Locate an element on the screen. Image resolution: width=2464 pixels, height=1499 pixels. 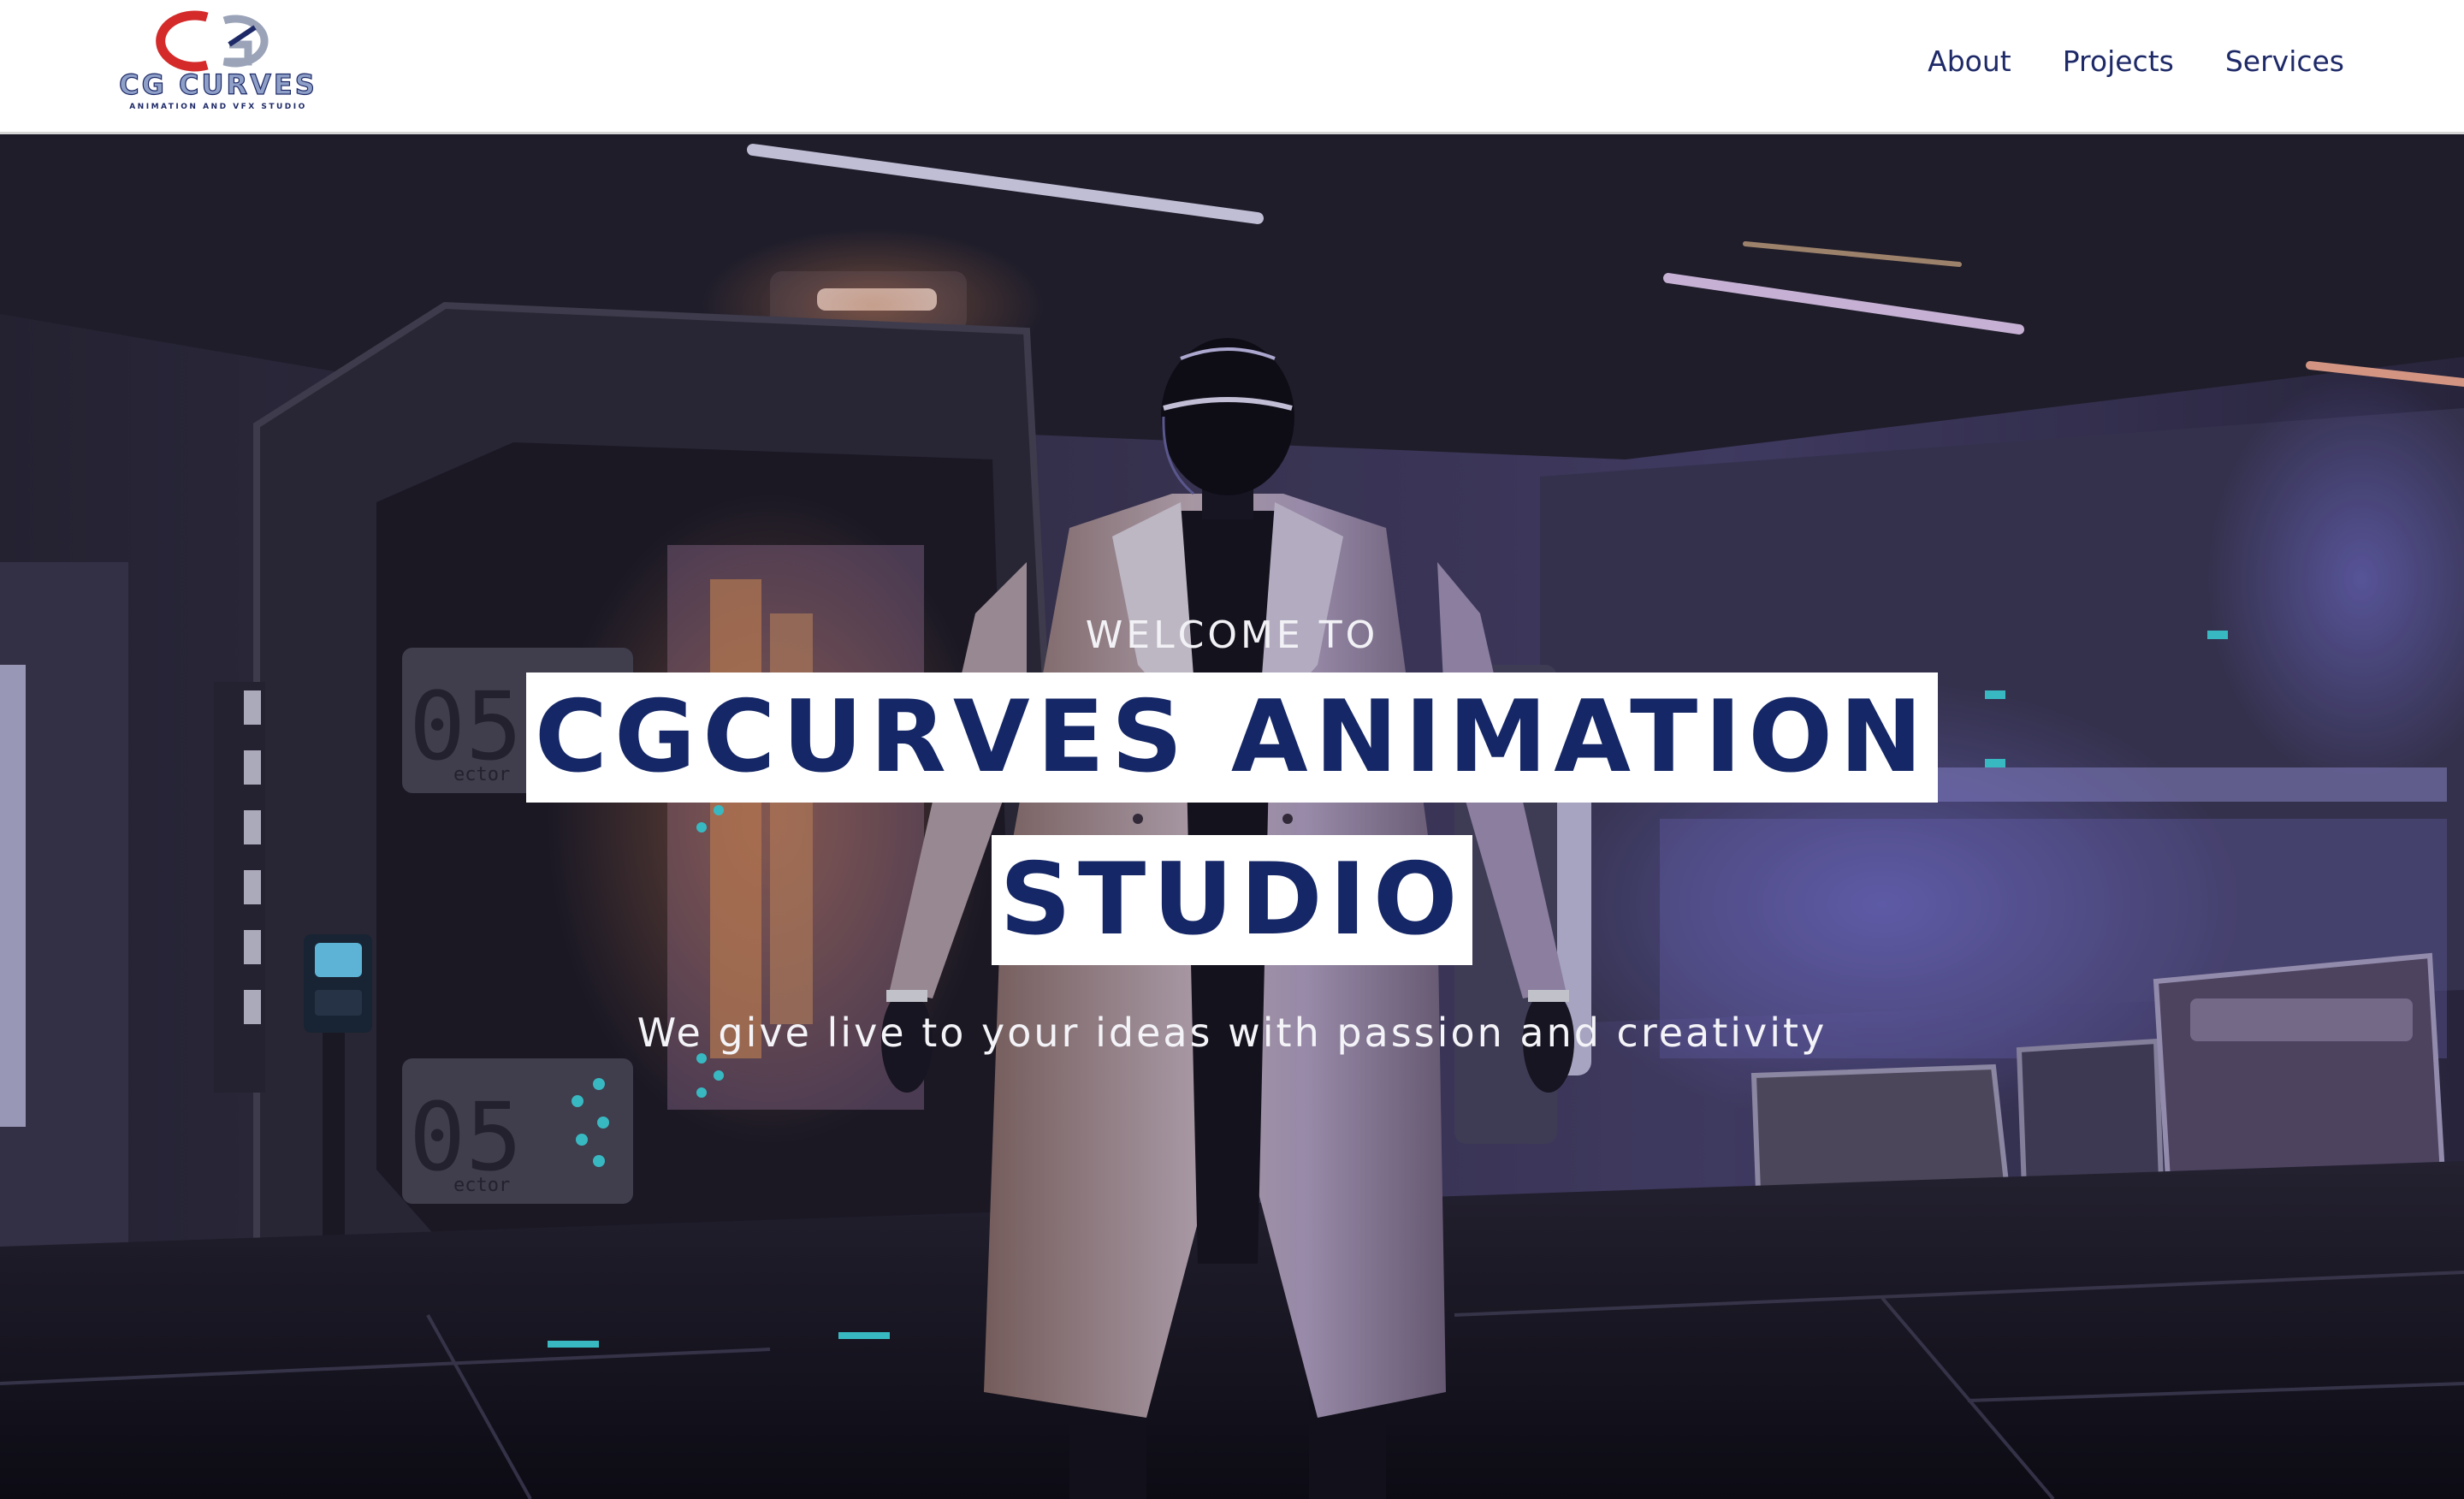
hero-title-line-2: STUDIO is located at coordinates (1232, 900).